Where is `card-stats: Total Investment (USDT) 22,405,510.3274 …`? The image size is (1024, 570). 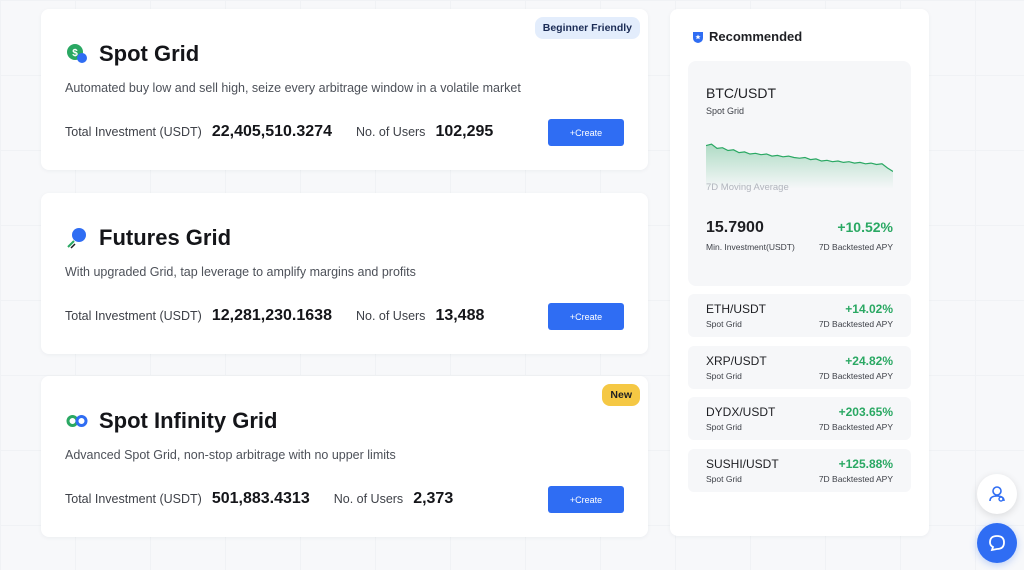 card-stats: Total Investment (USDT) 22,405,510.3274 … is located at coordinates (291, 132).